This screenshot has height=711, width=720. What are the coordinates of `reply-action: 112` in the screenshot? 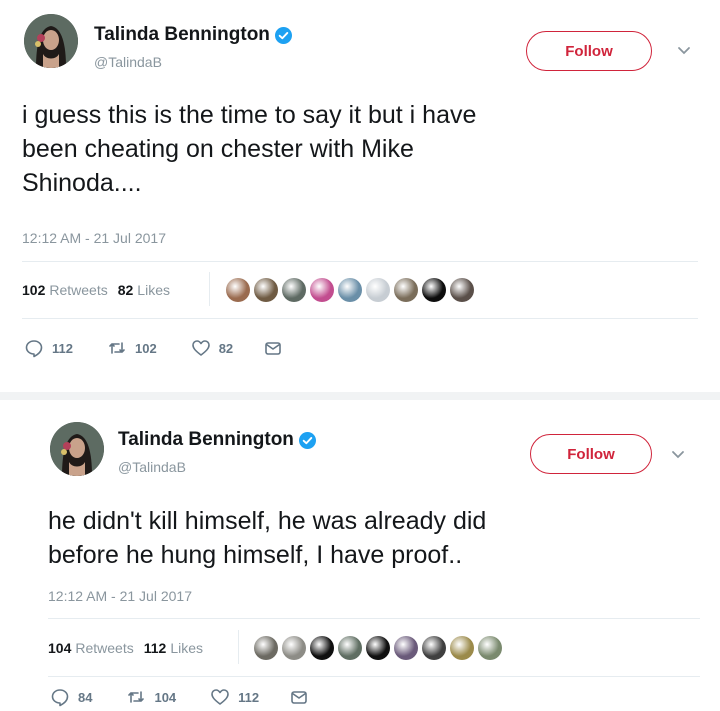 It's located at (48, 348).